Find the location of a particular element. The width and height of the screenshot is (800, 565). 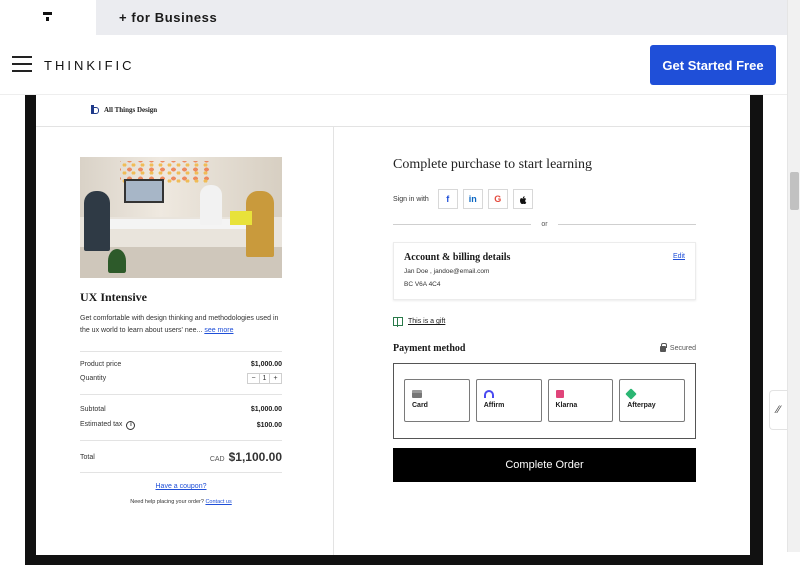

afterpay-icon is located at coordinates (631, 394).